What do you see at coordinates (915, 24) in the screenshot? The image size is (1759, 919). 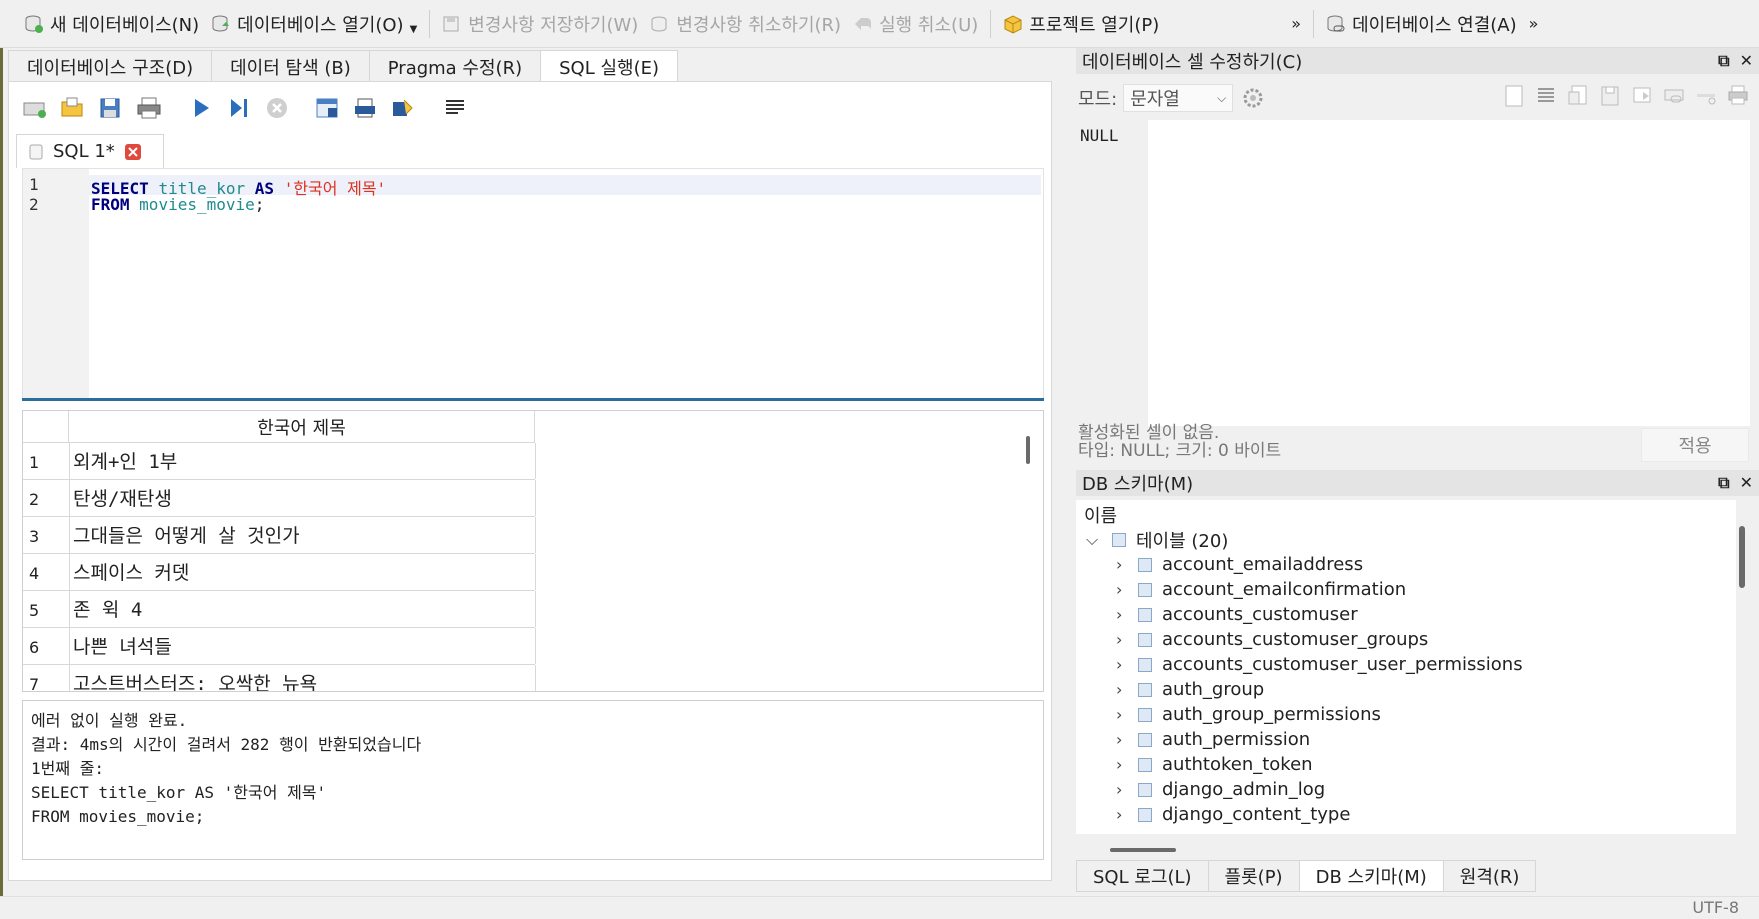 I see `undo-button: 실행 취소(U)` at bounding box center [915, 24].